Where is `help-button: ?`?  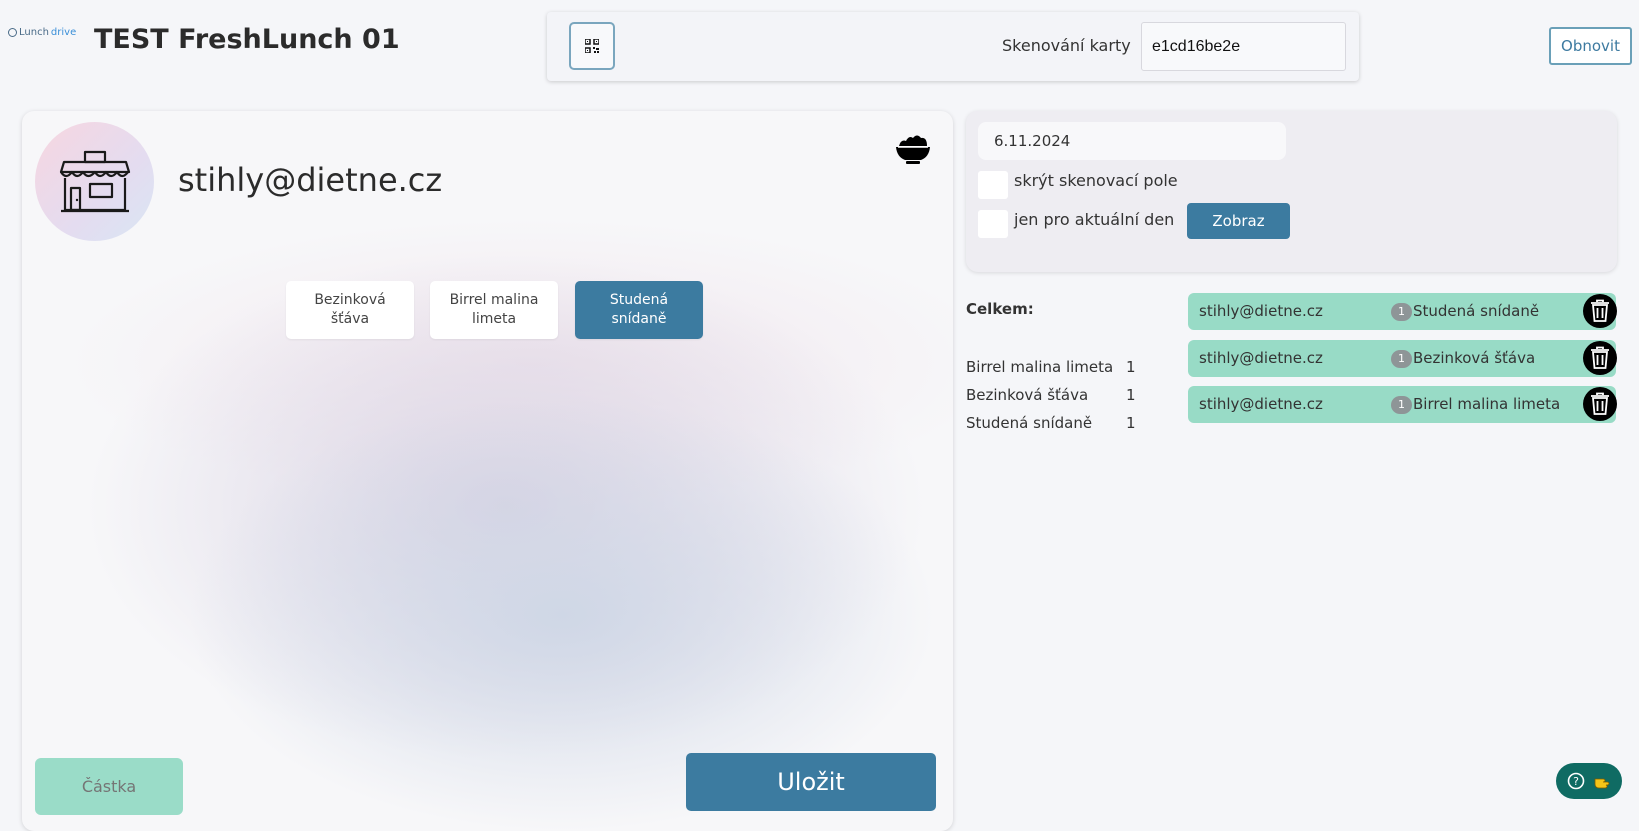
help-button: ? is located at coordinates (1589, 781).